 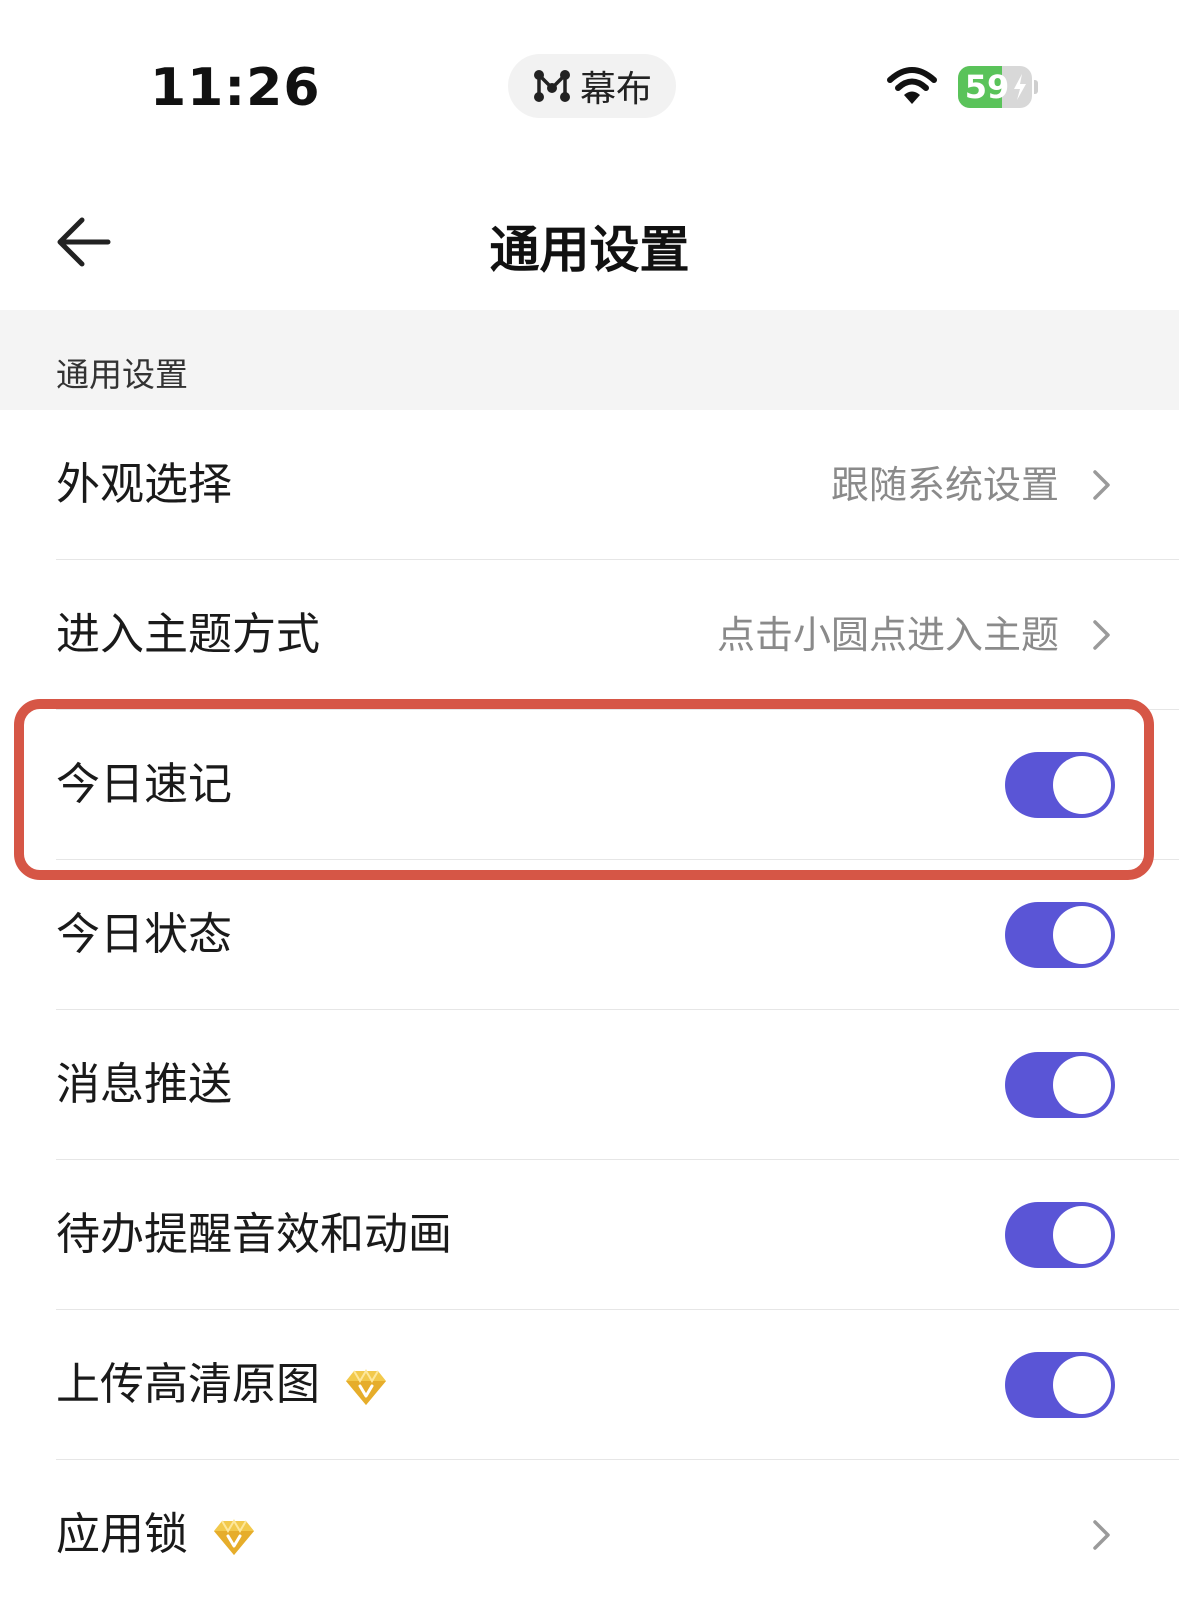 What do you see at coordinates (144, 484) in the screenshot?
I see `setting-label: 外观选择` at bounding box center [144, 484].